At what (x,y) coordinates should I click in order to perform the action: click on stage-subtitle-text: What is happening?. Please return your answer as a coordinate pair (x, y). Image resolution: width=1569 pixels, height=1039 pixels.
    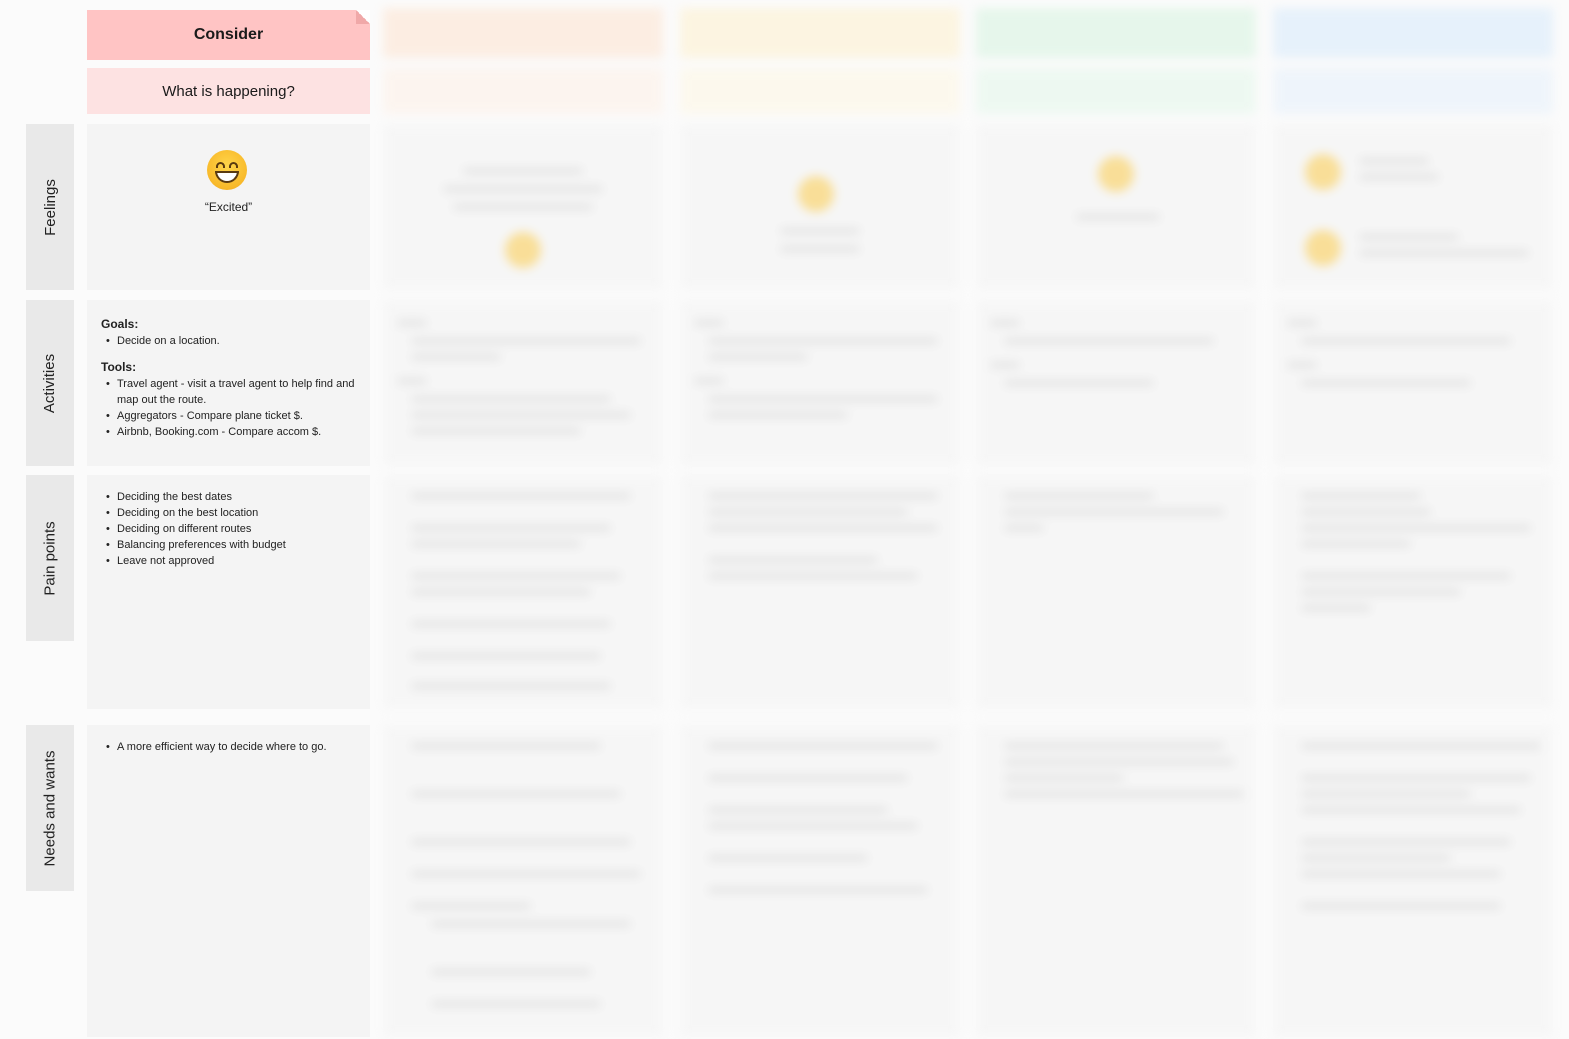
    Looking at the image, I should click on (228, 91).